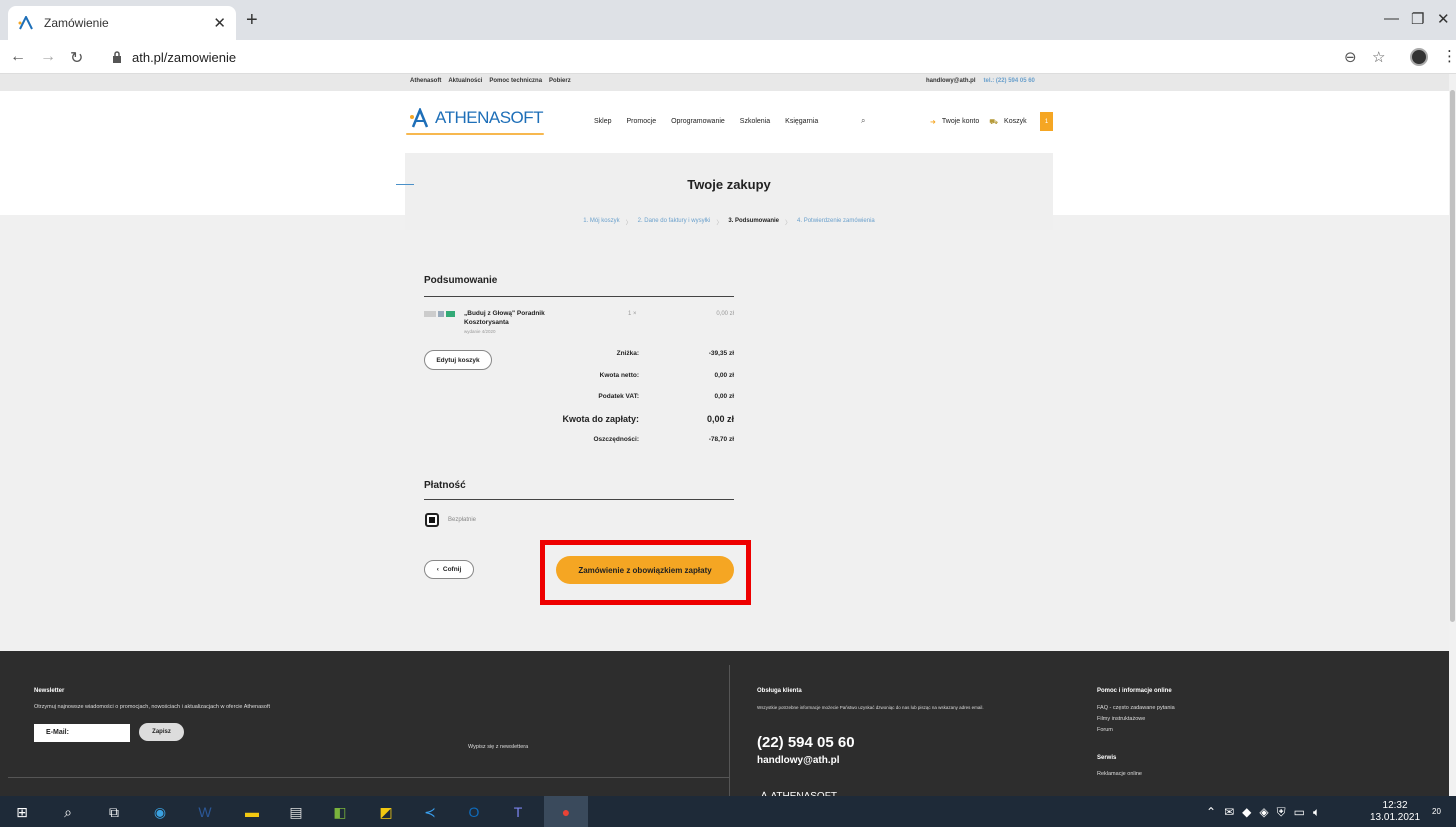  What do you see at coordinates (779, 691) in the screenshot?
I see `service-heading: Obsługa klienta` at bounding box center [779, 691].